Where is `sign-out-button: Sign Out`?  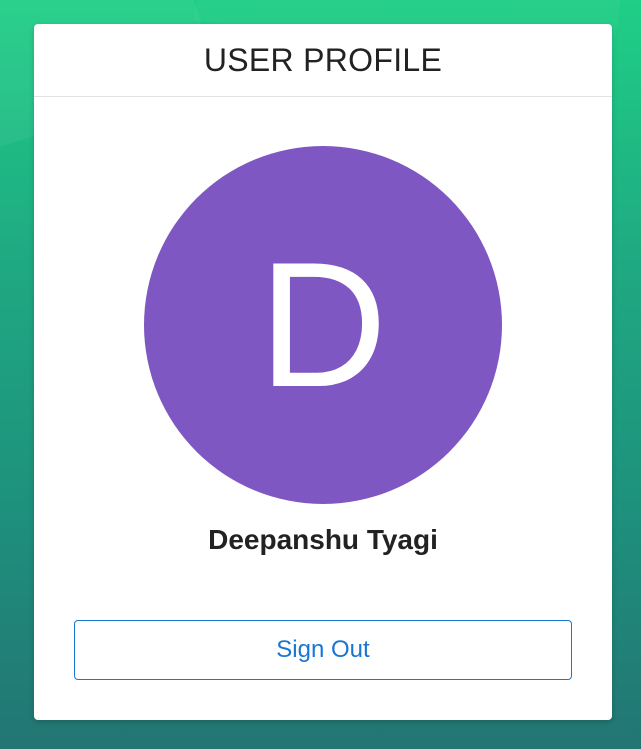 sign-out-button: Sign Out is located at coordinates (323, 650).